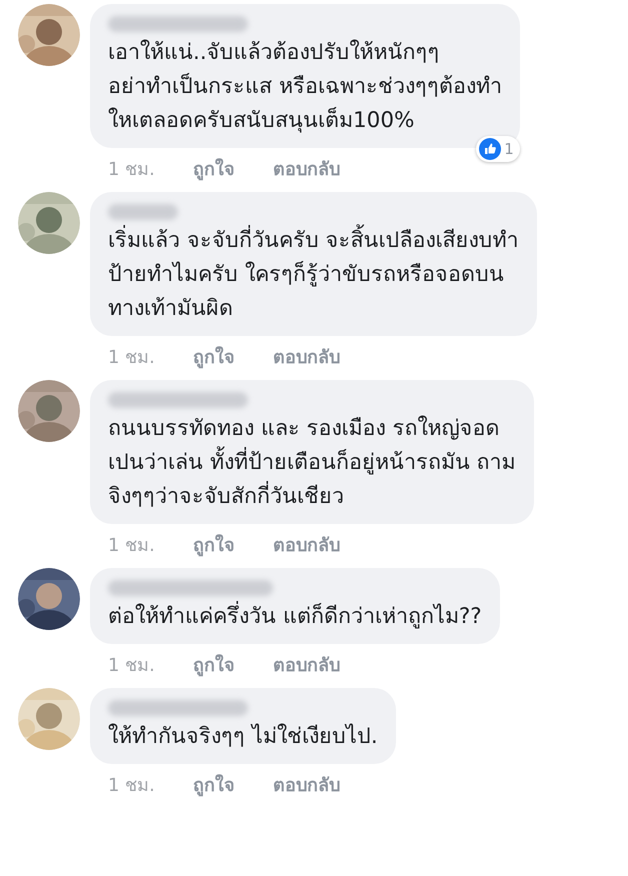  Describe the element at coordinates (509, 149) in the screenshot. I see `reaction-count: 1` at that location.